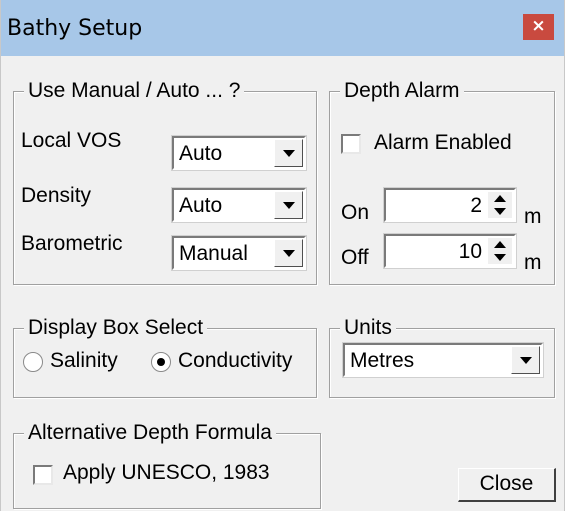 This screenshot has width=565, height=511. I want to click on salinity-radio, so click(33, 362).